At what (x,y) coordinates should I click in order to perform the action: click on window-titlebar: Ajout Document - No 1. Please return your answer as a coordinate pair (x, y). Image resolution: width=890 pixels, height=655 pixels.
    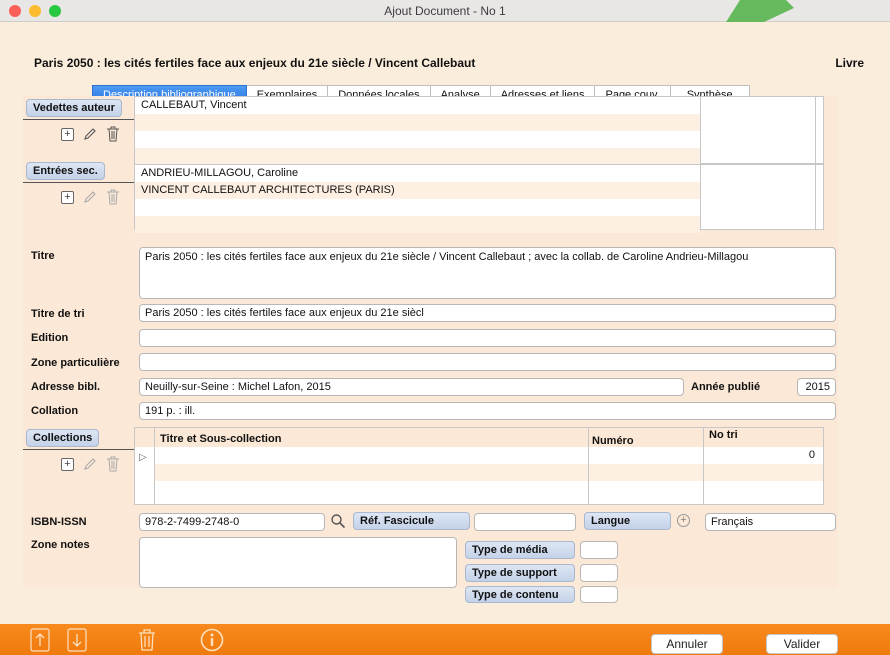
    Looking at the image, I should click on (445, 11).